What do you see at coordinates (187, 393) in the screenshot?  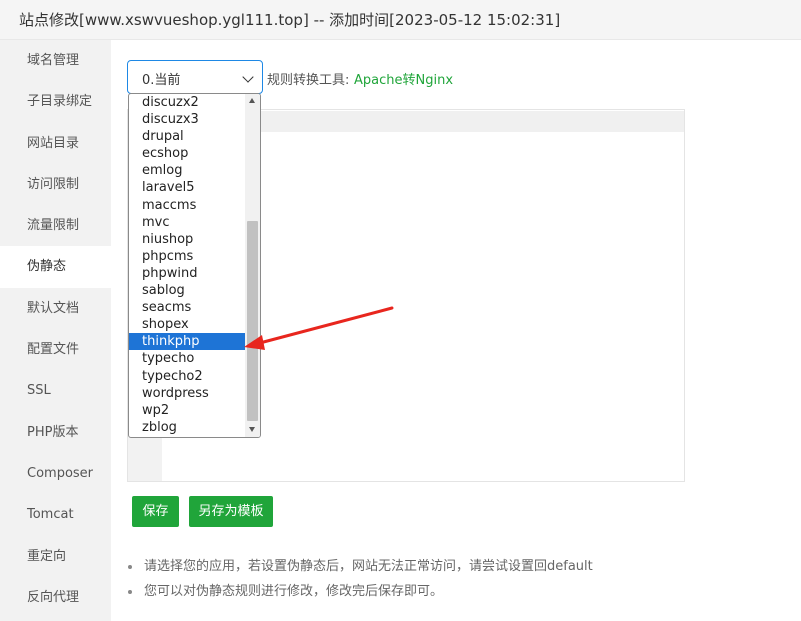 I see `option-wordpress: wordpress` at bounding box center [187, 393].